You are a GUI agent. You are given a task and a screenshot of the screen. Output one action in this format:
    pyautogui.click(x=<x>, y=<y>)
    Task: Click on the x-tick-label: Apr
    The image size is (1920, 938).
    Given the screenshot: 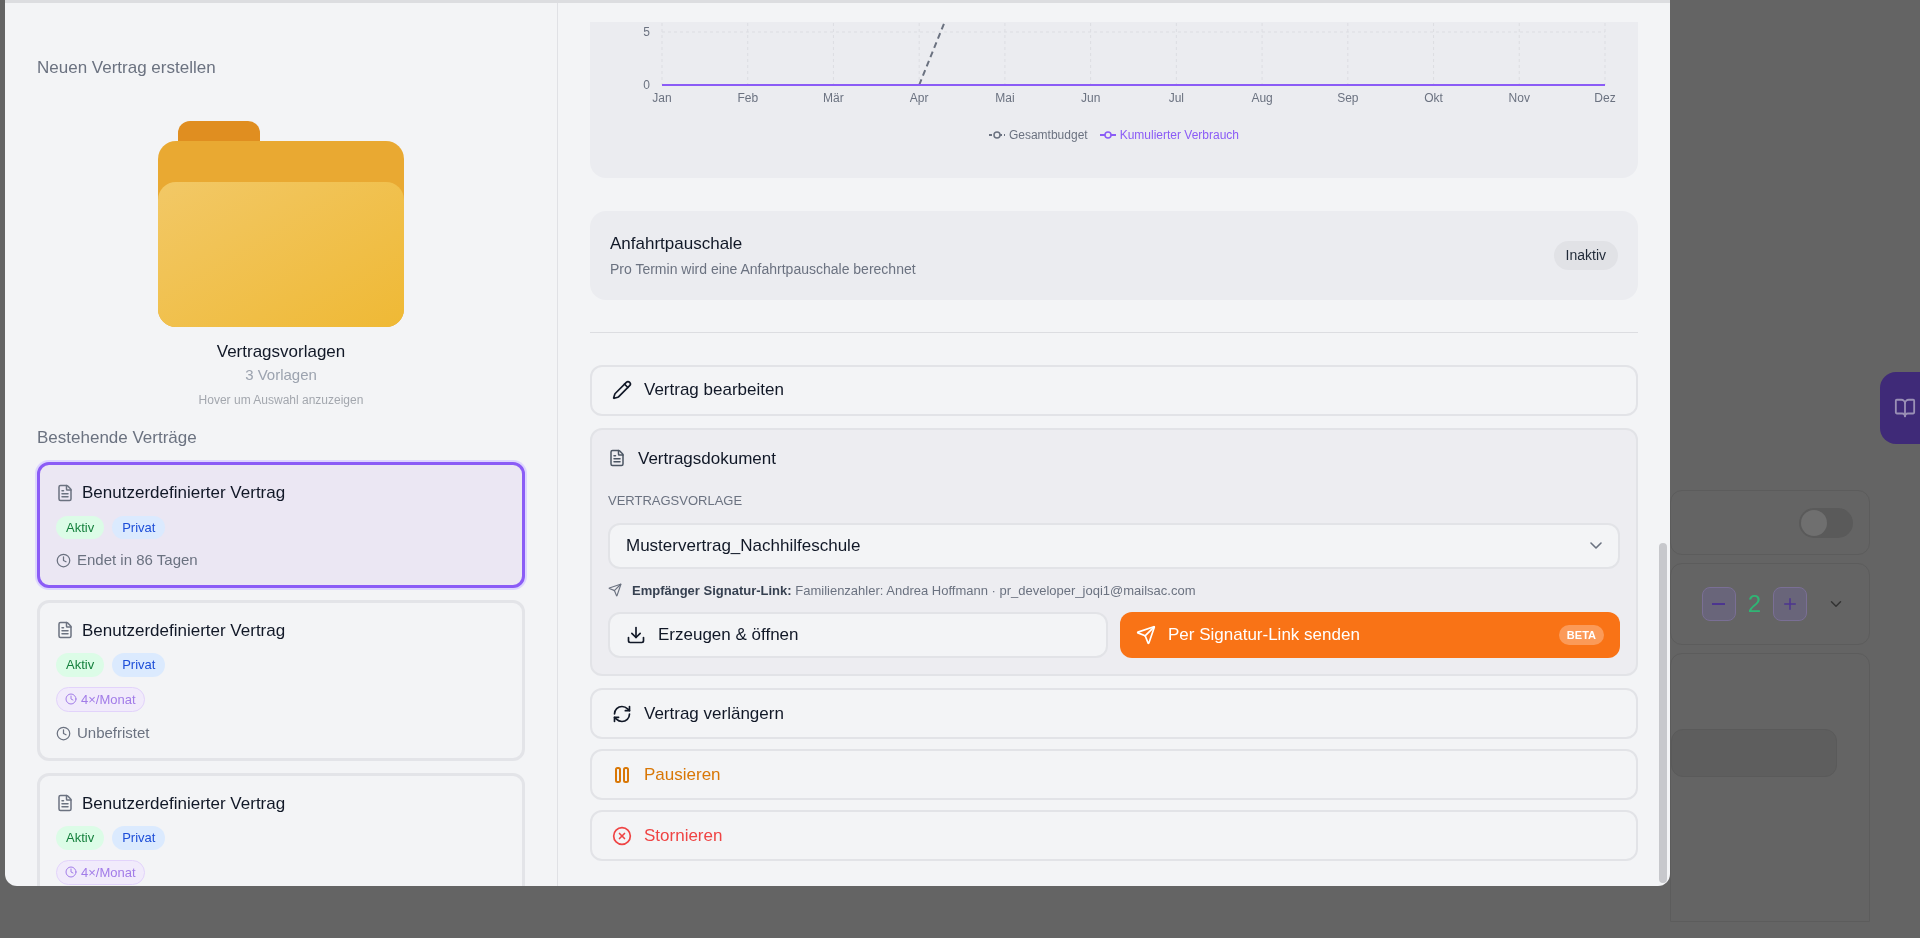 What is the action you would take?
    pyautogui.click(x=919, y=98)
    